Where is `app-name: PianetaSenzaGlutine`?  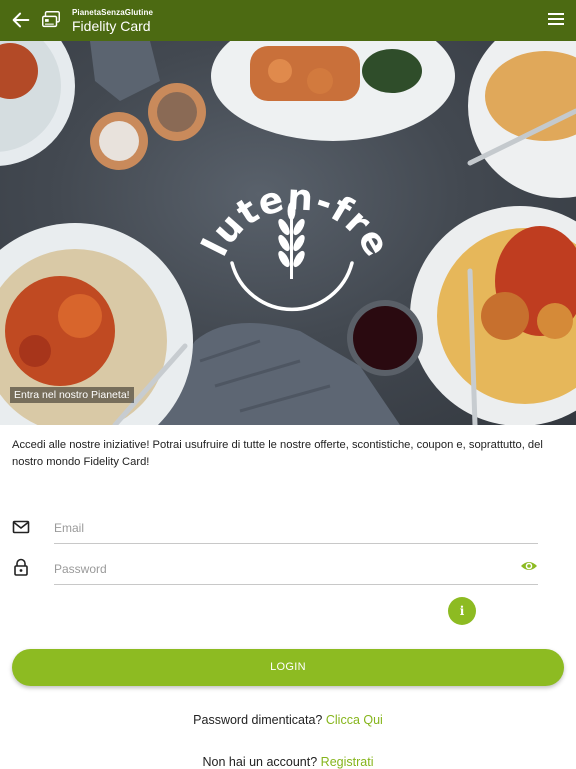 app-name: PianetaSenzaGlutine is located at coordinates (113, 12).